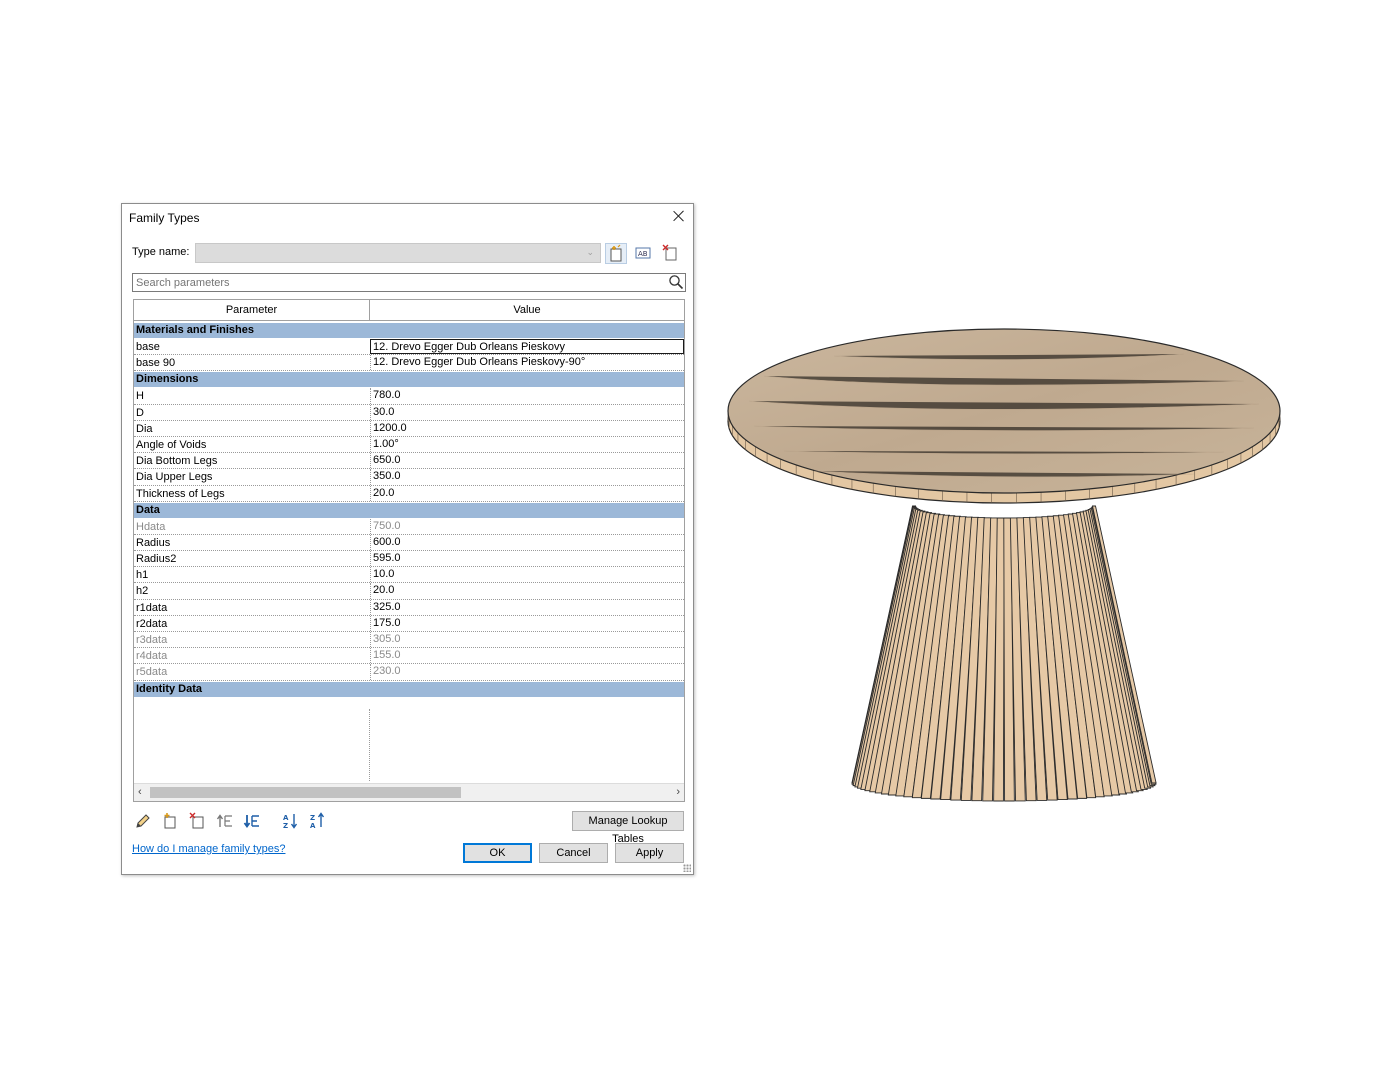 Image resolution: width=1400 pixels, height=1080 pixels. I want to click on parameter-name: Radius, so click(153, 542).